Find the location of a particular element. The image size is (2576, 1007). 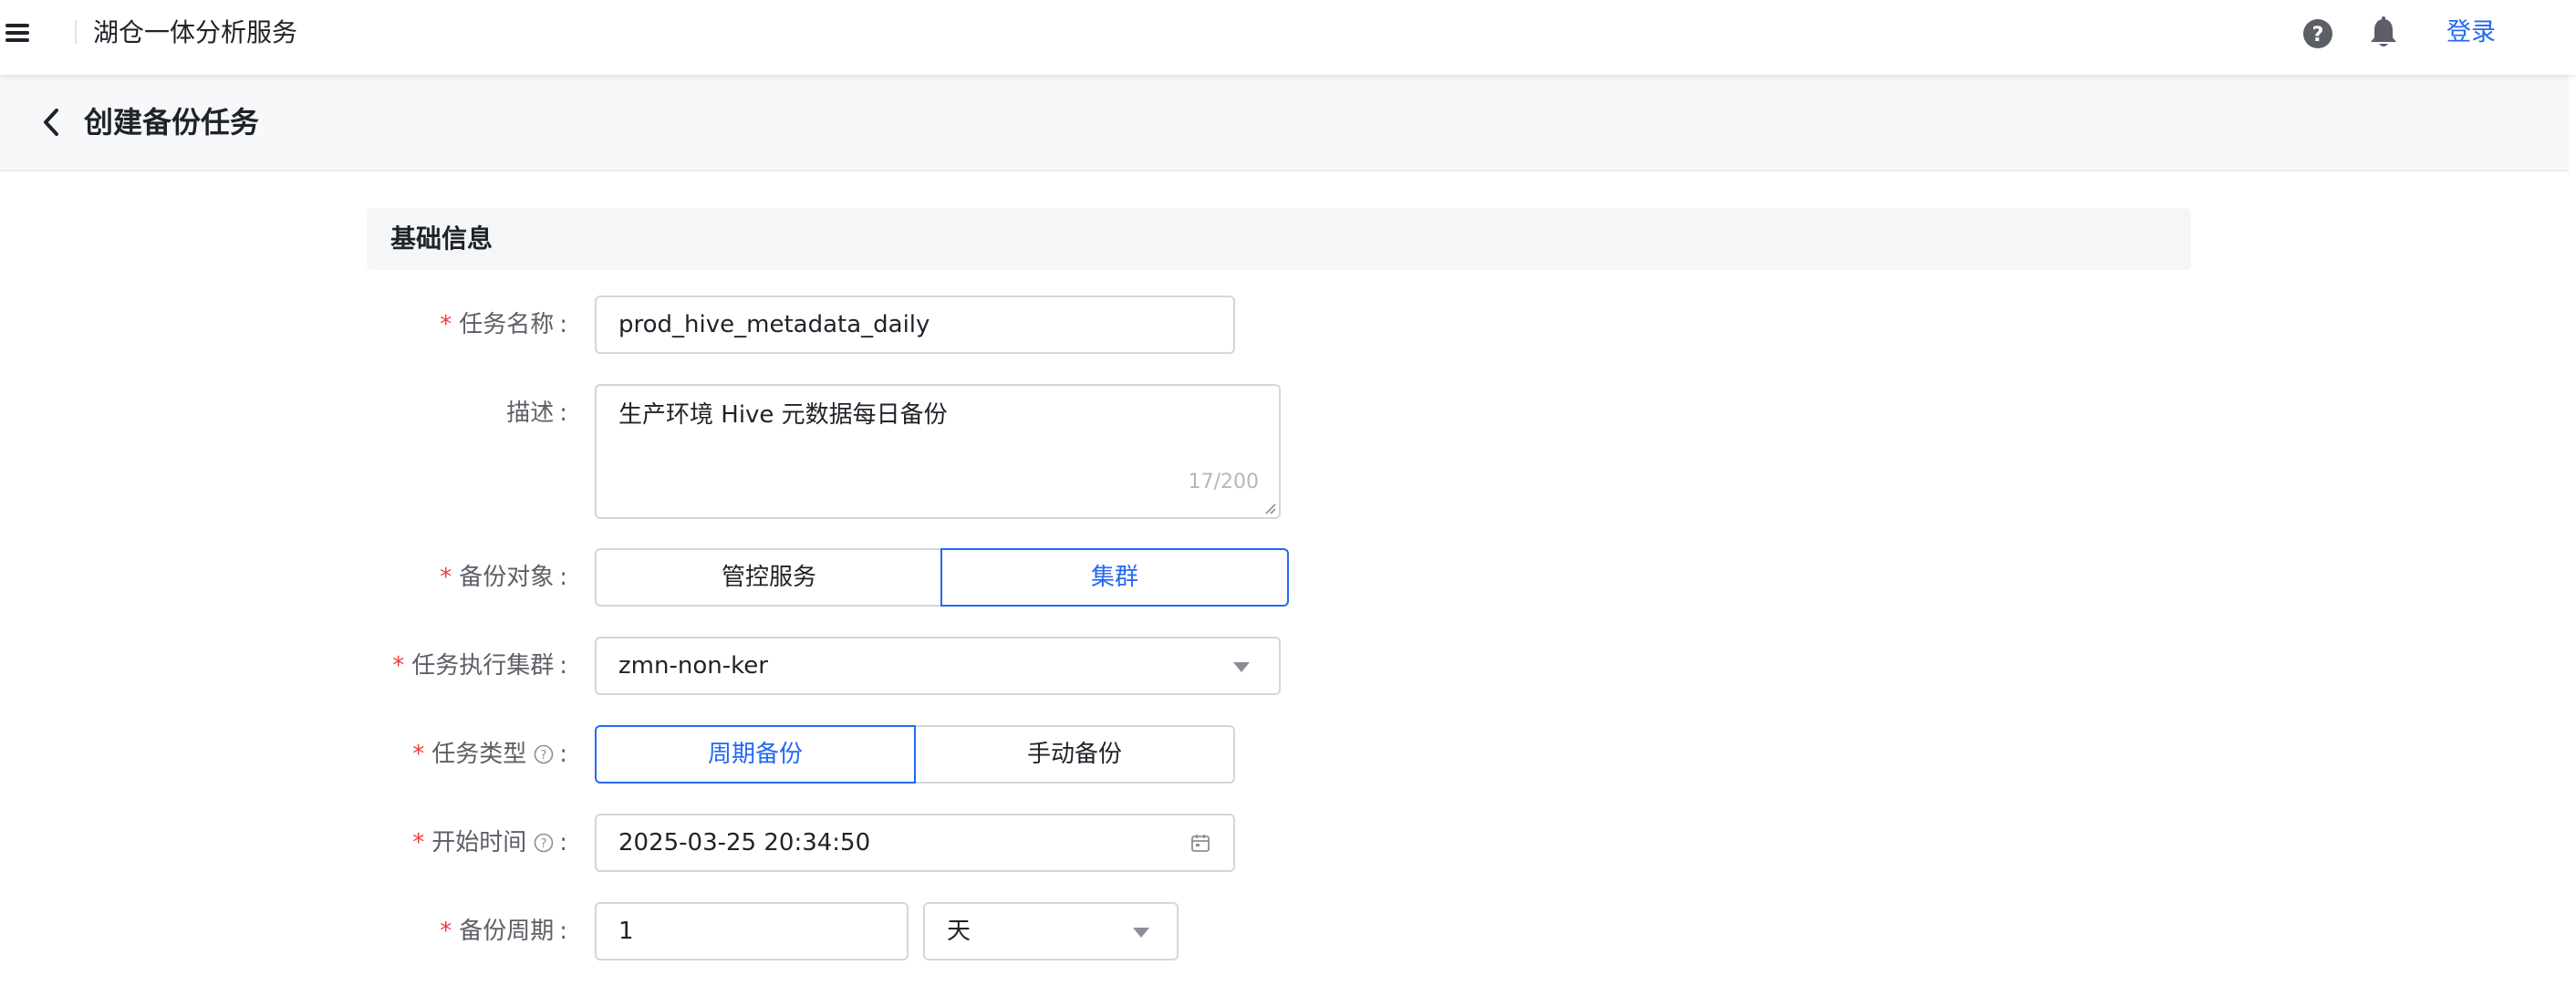

start-time-value: 2025-03-25 20:34:50 is located at coordinates (744, 842).